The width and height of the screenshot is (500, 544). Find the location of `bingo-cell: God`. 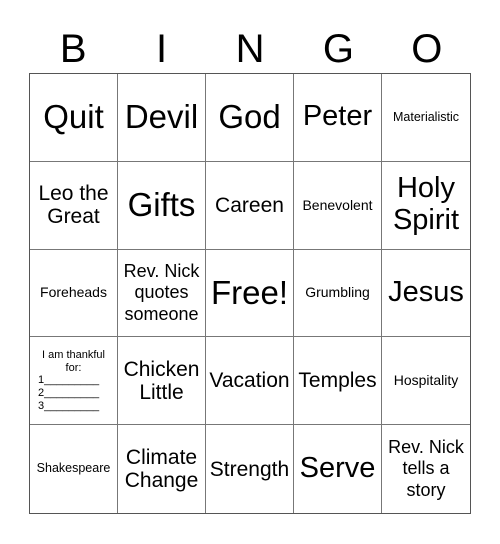

bingo-cell: God is located at coordinates (250, 118).